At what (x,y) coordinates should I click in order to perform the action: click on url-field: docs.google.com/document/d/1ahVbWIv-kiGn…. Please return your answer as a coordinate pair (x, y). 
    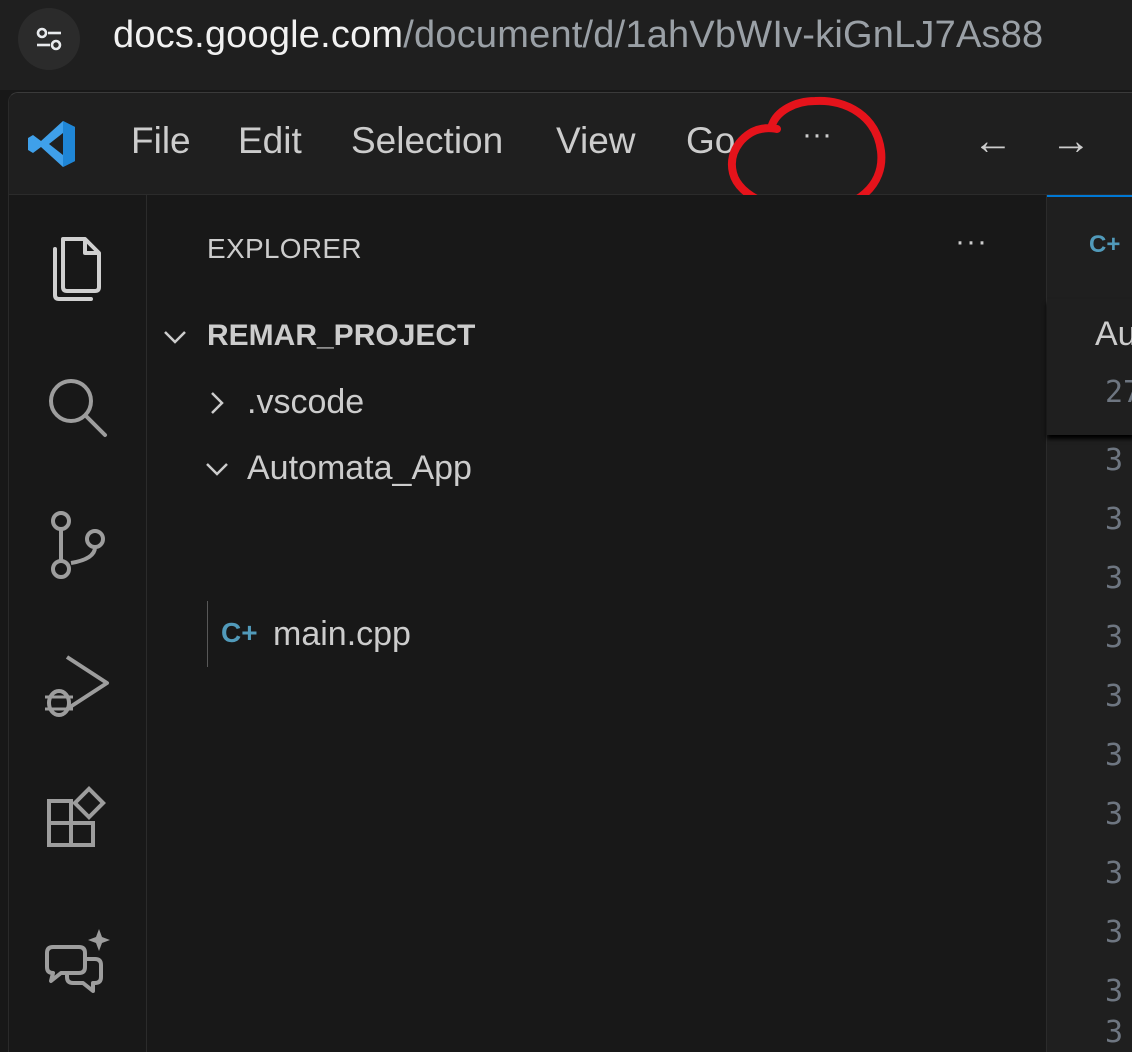
    Looking at the image, I should click on (578, 35).